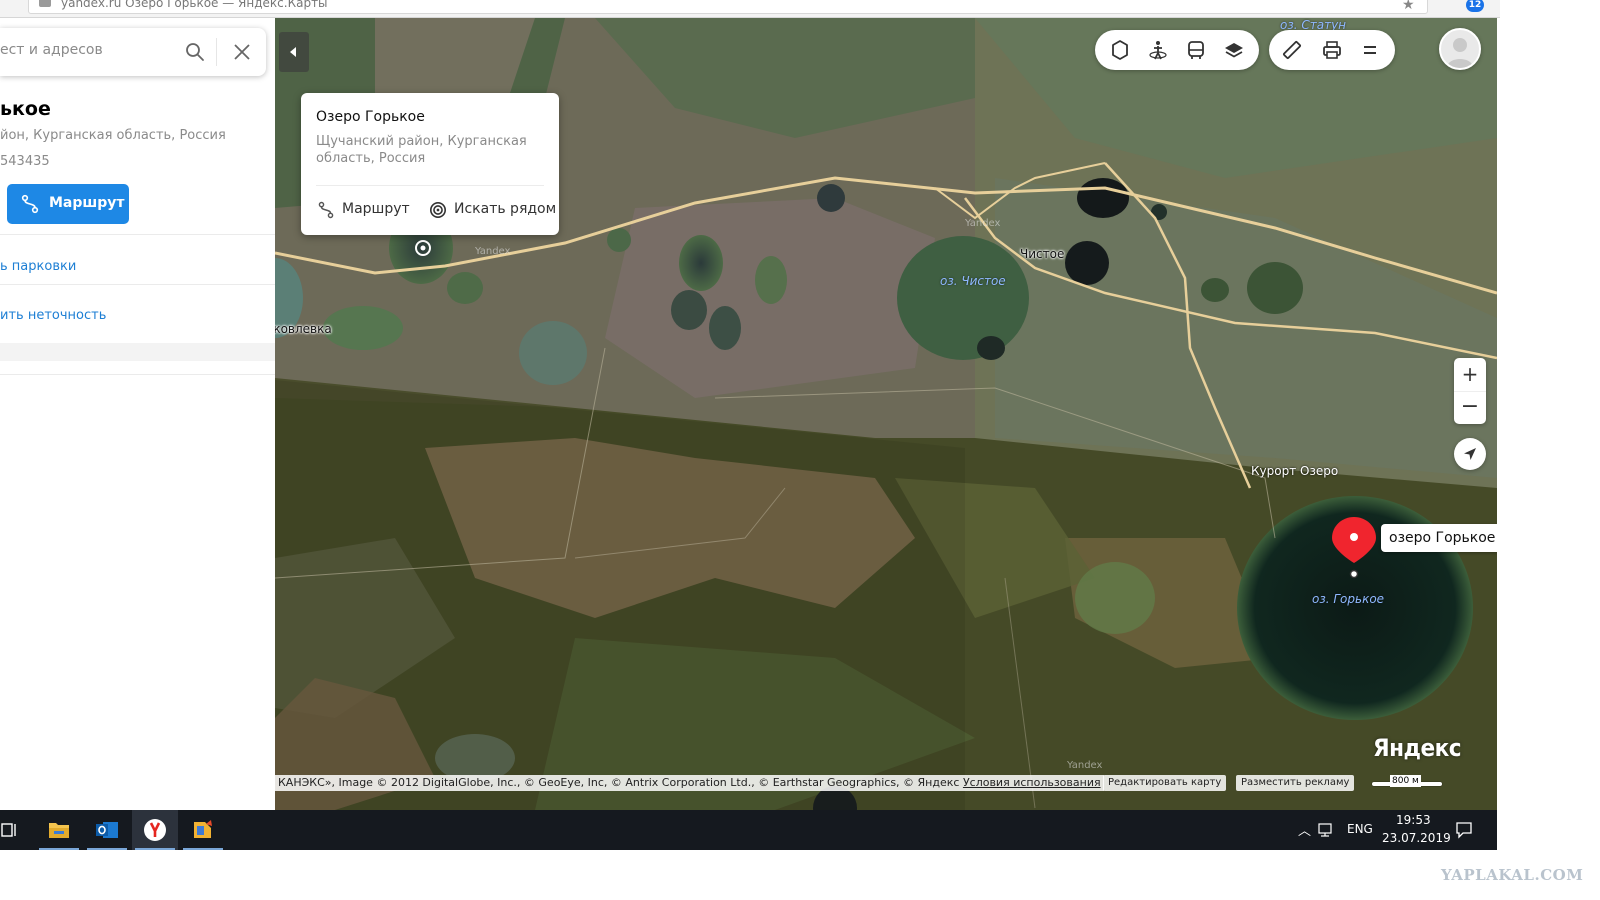  What do you see at coordinates (1354, 547) in the screenshot?
I see `place-pin-icon` at bounding box center [1354, 547].